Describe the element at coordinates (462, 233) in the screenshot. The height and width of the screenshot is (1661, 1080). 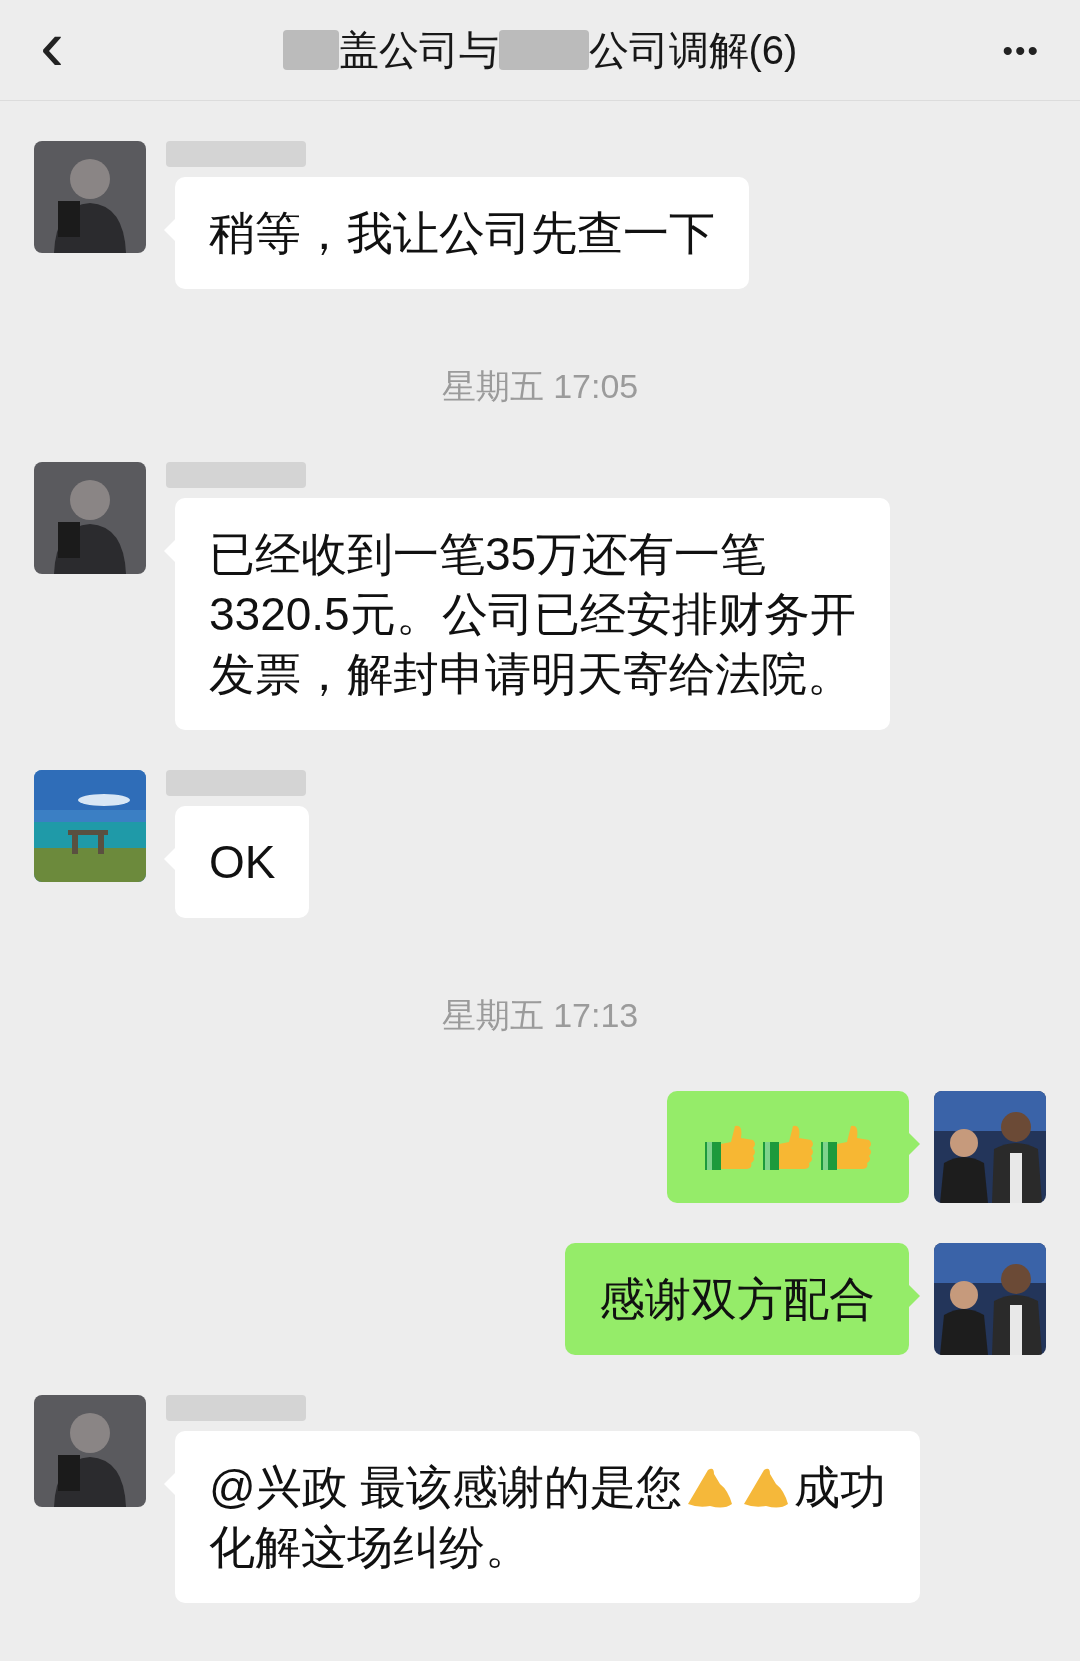
I see `message-text: 稍等，我让公司先查一下` at that location.